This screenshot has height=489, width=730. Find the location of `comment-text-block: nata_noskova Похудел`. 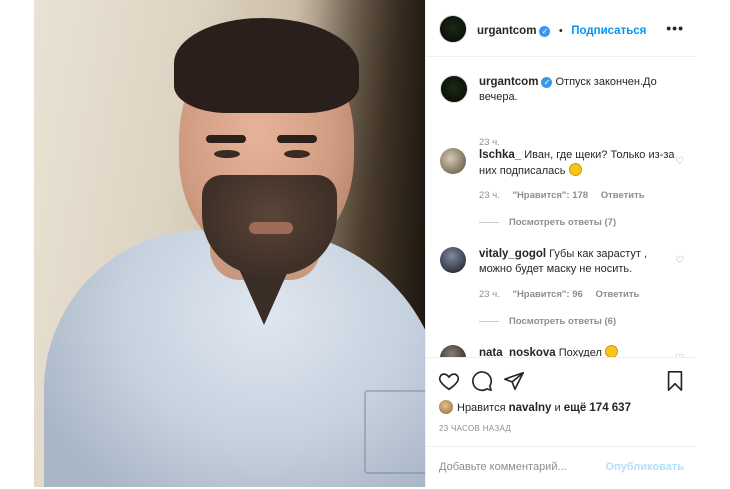

comment-text-block: nata_noskova Похудел is located at coordinates (579, 351).